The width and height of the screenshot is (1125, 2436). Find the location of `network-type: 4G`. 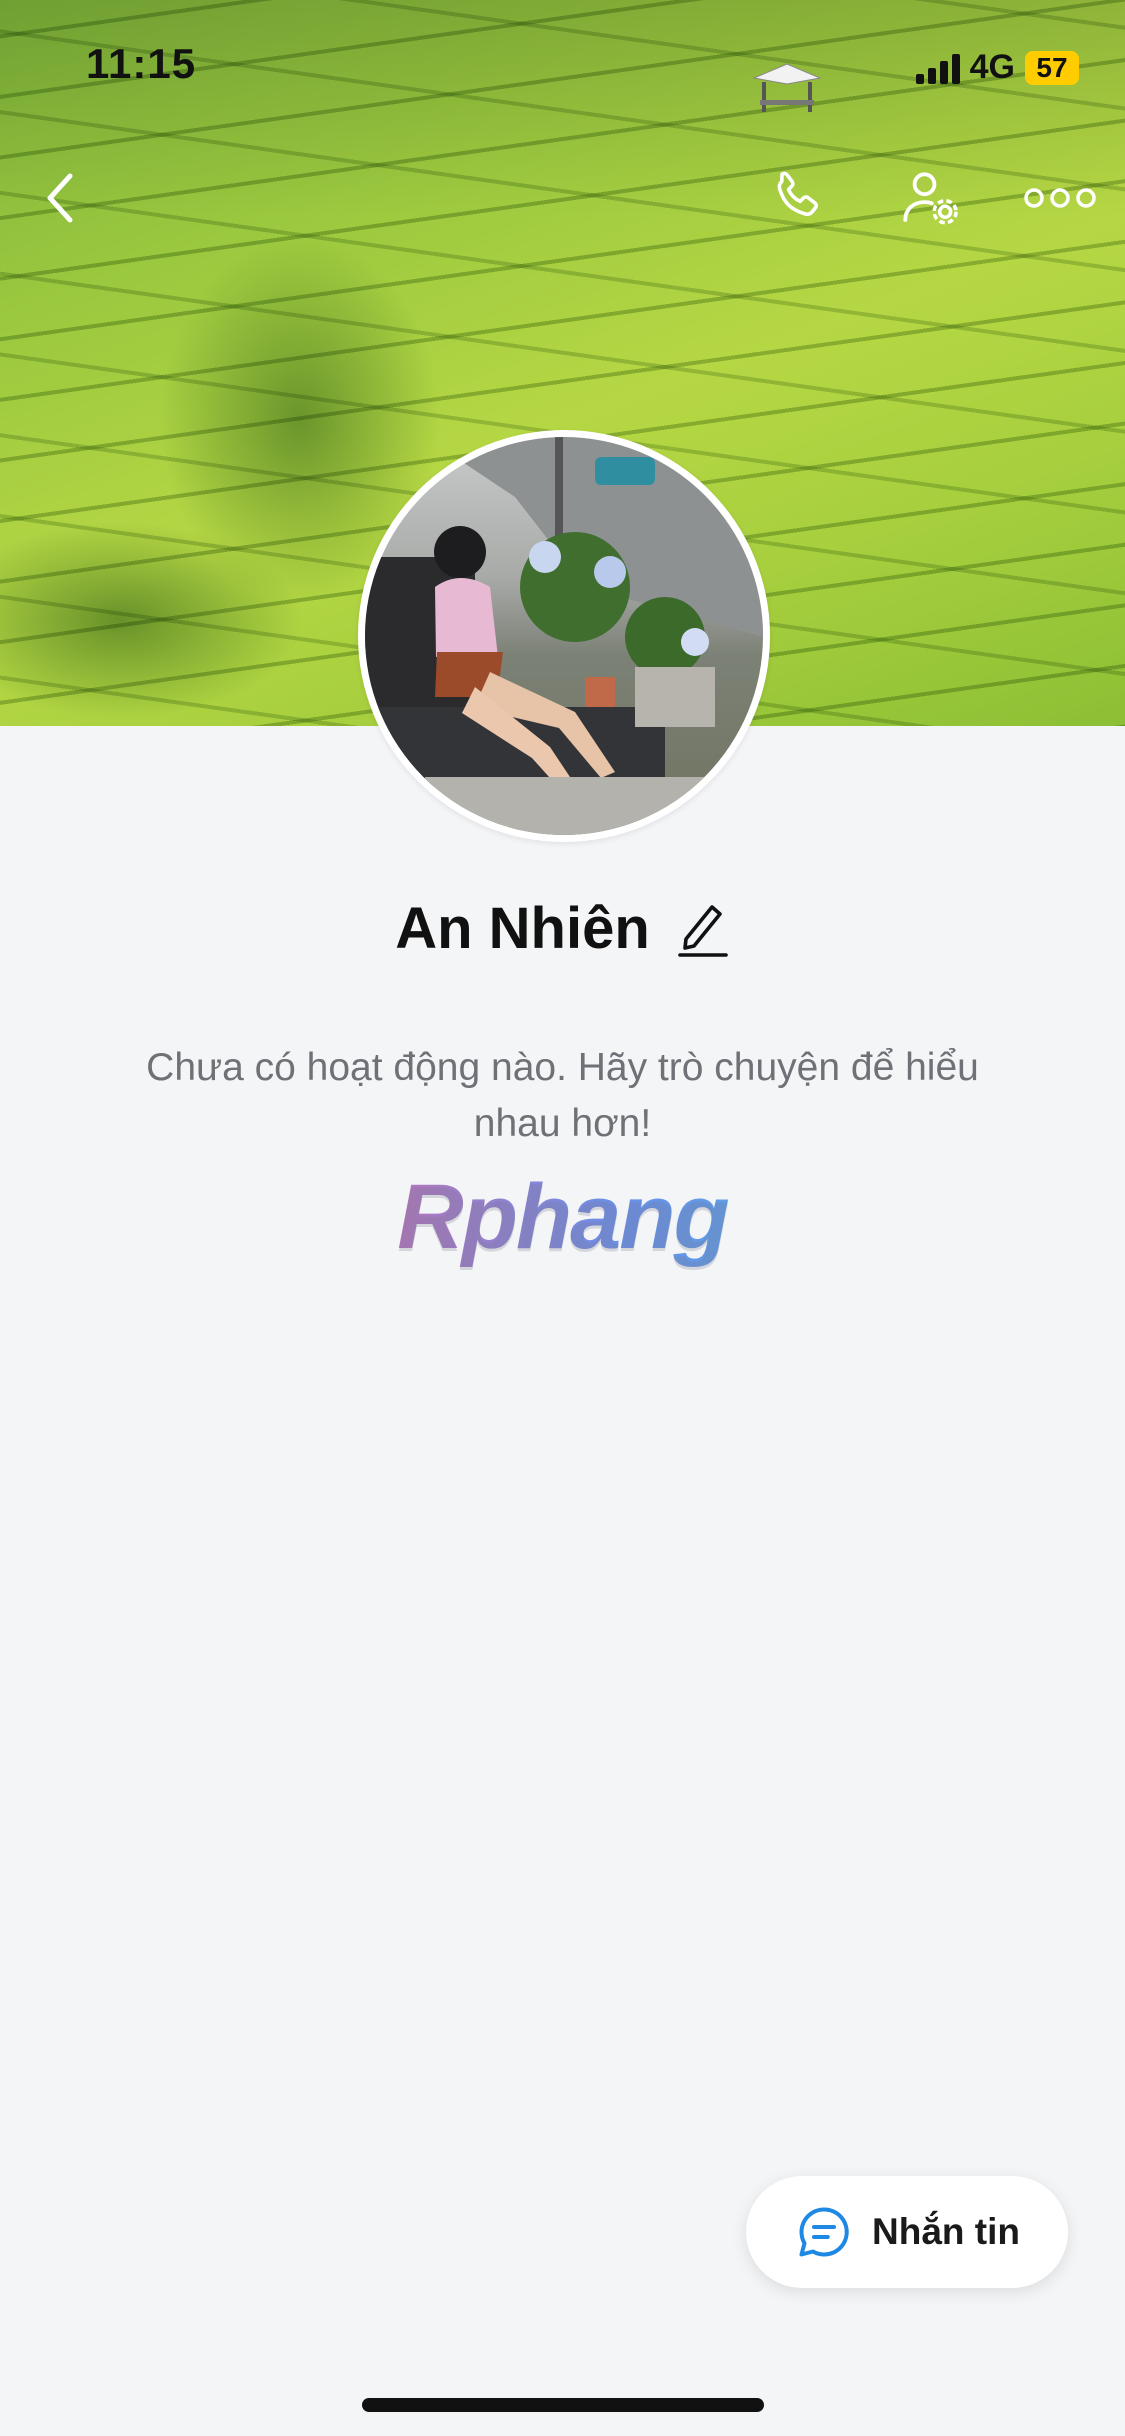

network-type: 4G is located at coordinates (992, 67).